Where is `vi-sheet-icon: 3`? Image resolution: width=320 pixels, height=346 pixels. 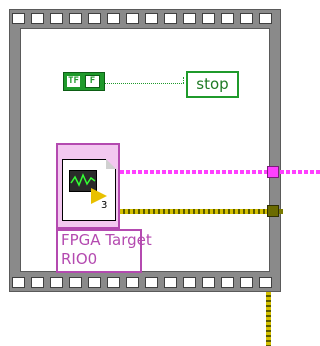 vi-sheet-icon: 3 is located at coordinates (89, 190).